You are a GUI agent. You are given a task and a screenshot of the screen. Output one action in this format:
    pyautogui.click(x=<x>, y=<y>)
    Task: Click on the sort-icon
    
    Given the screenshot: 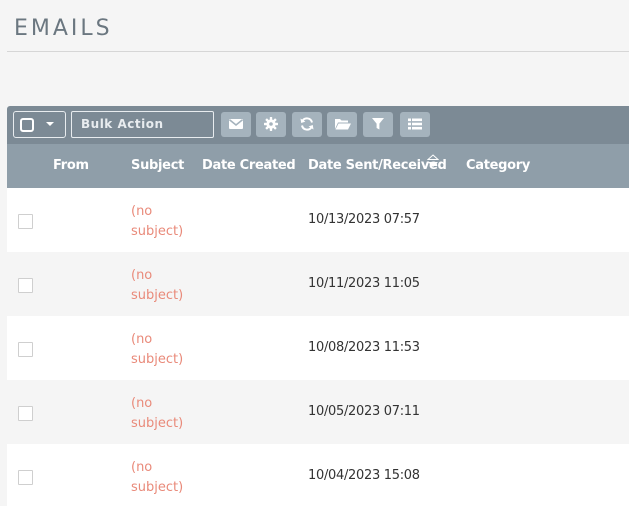 What is the action you would take?
    pyautogui.click(x=433, y=161)
    